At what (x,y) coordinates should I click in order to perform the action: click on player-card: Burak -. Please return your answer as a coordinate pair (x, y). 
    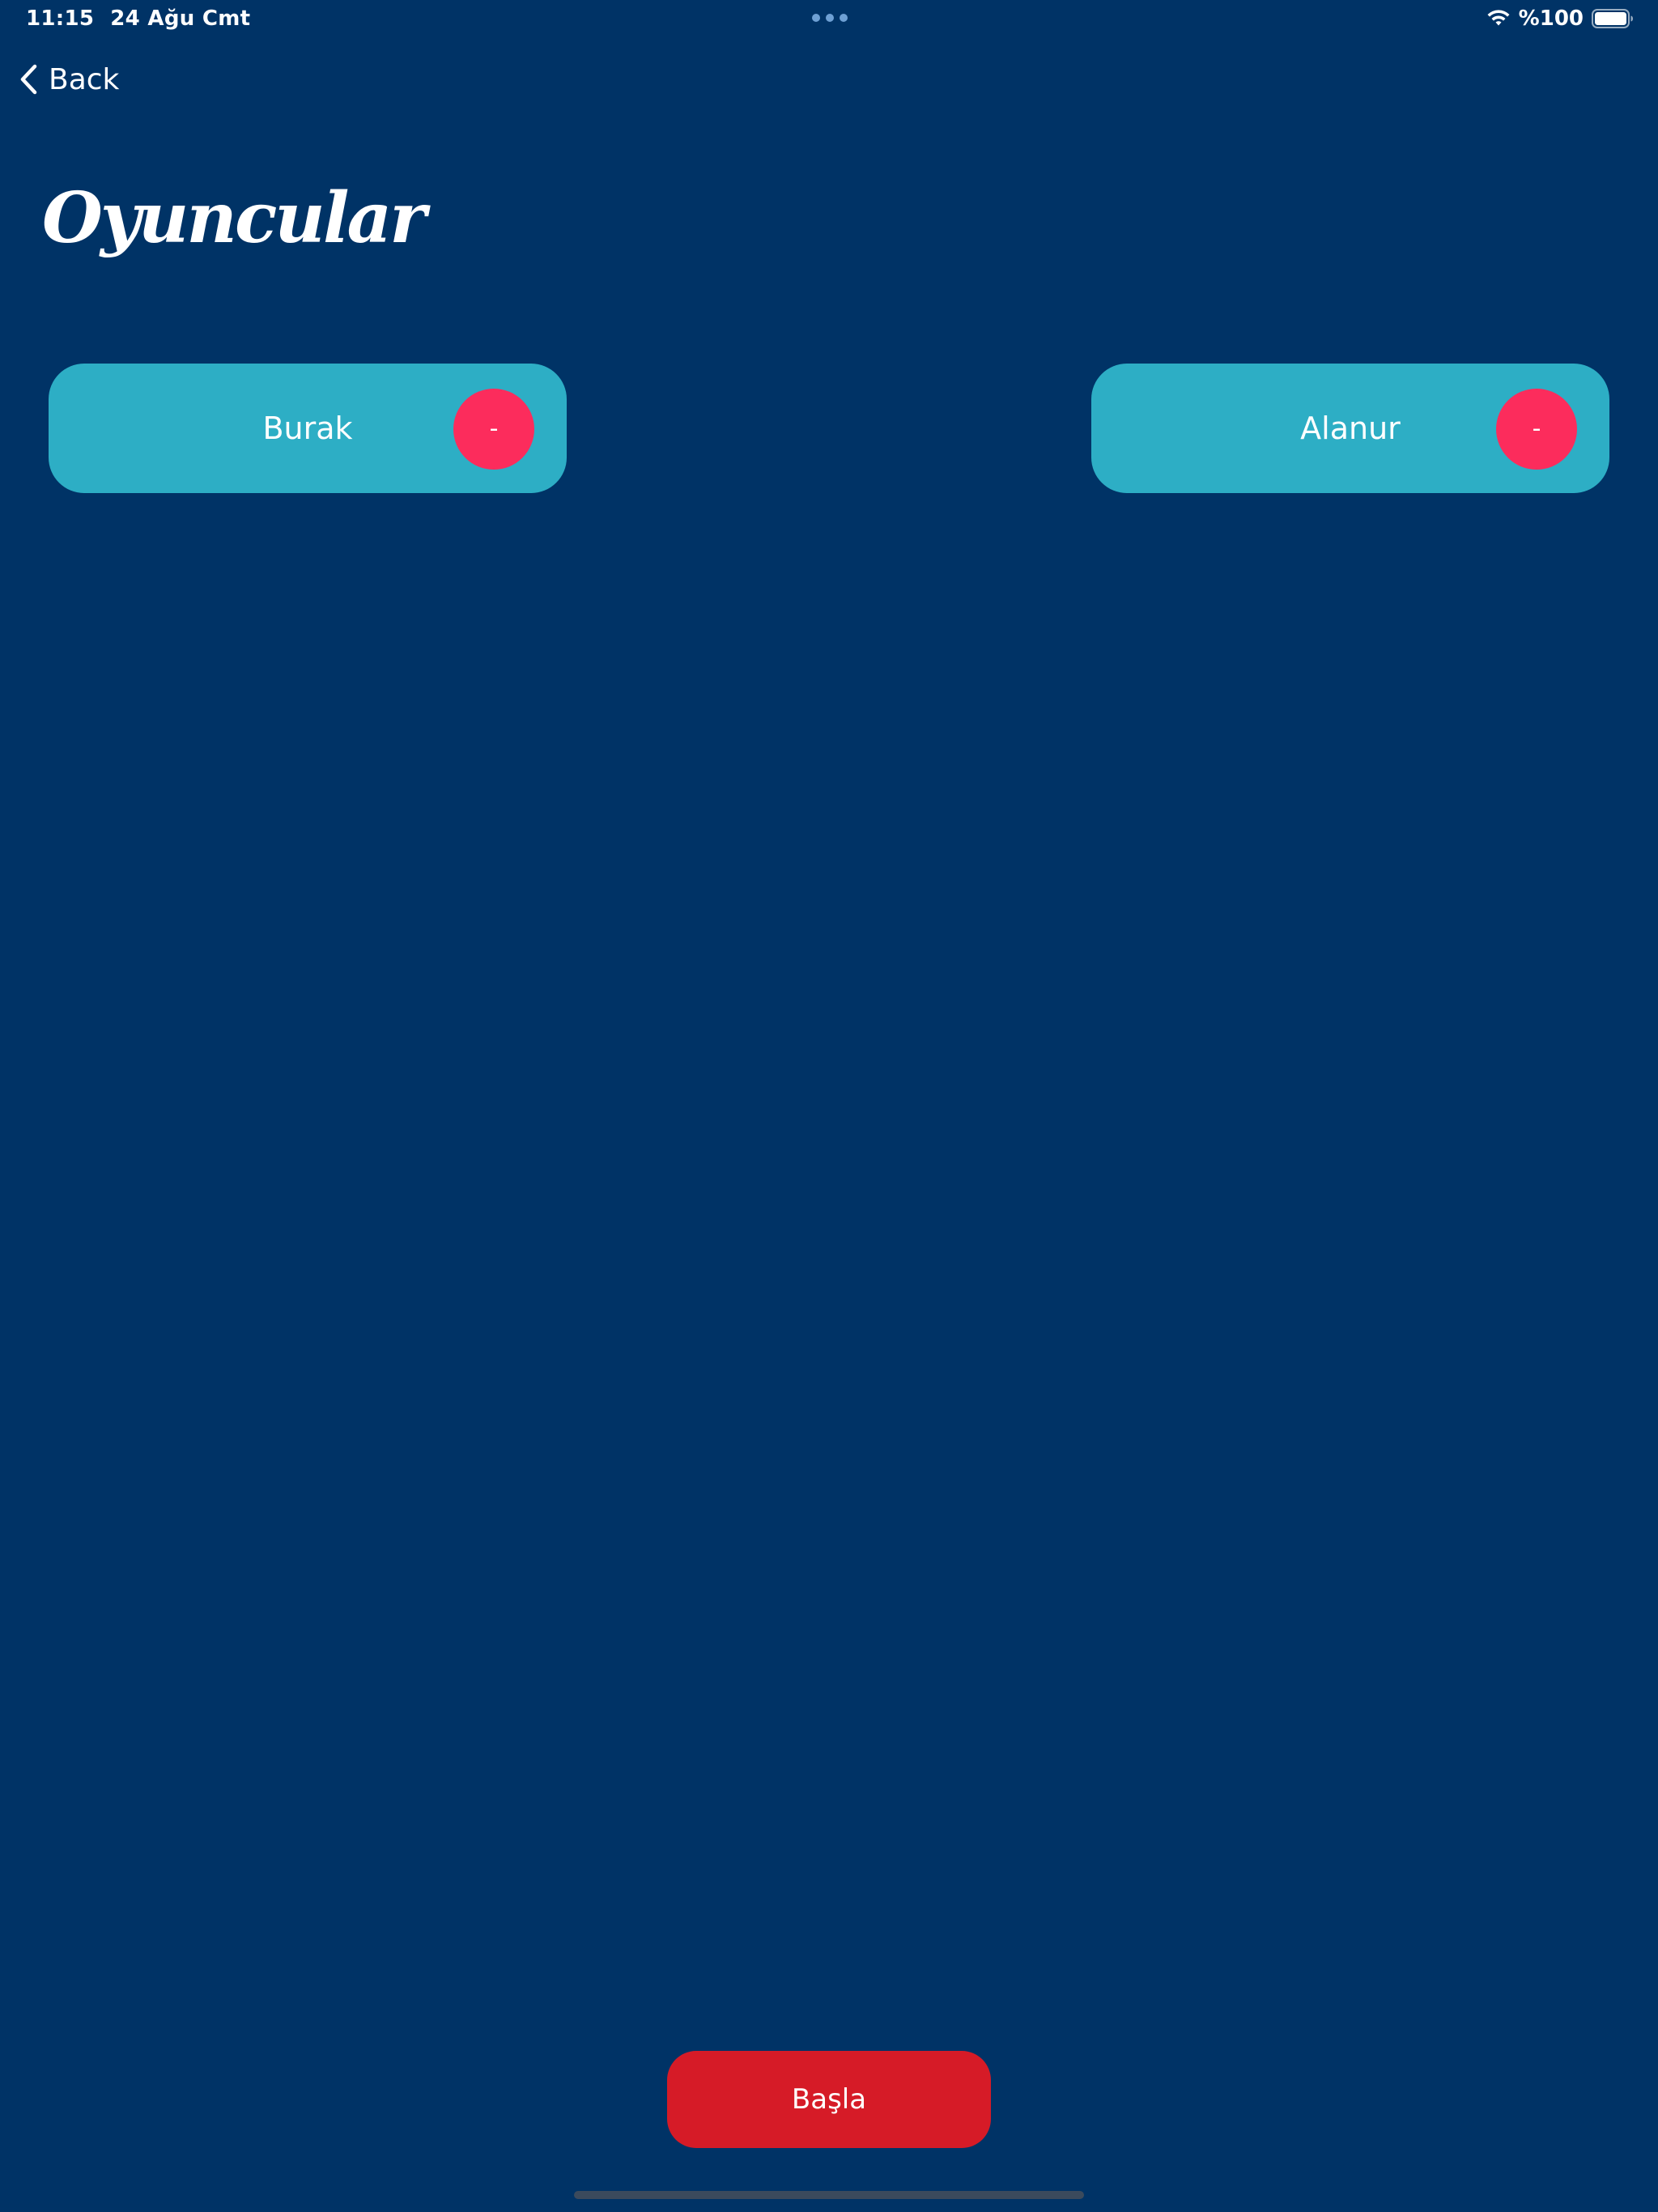
    Looking at the image, I should click on (308, 429).